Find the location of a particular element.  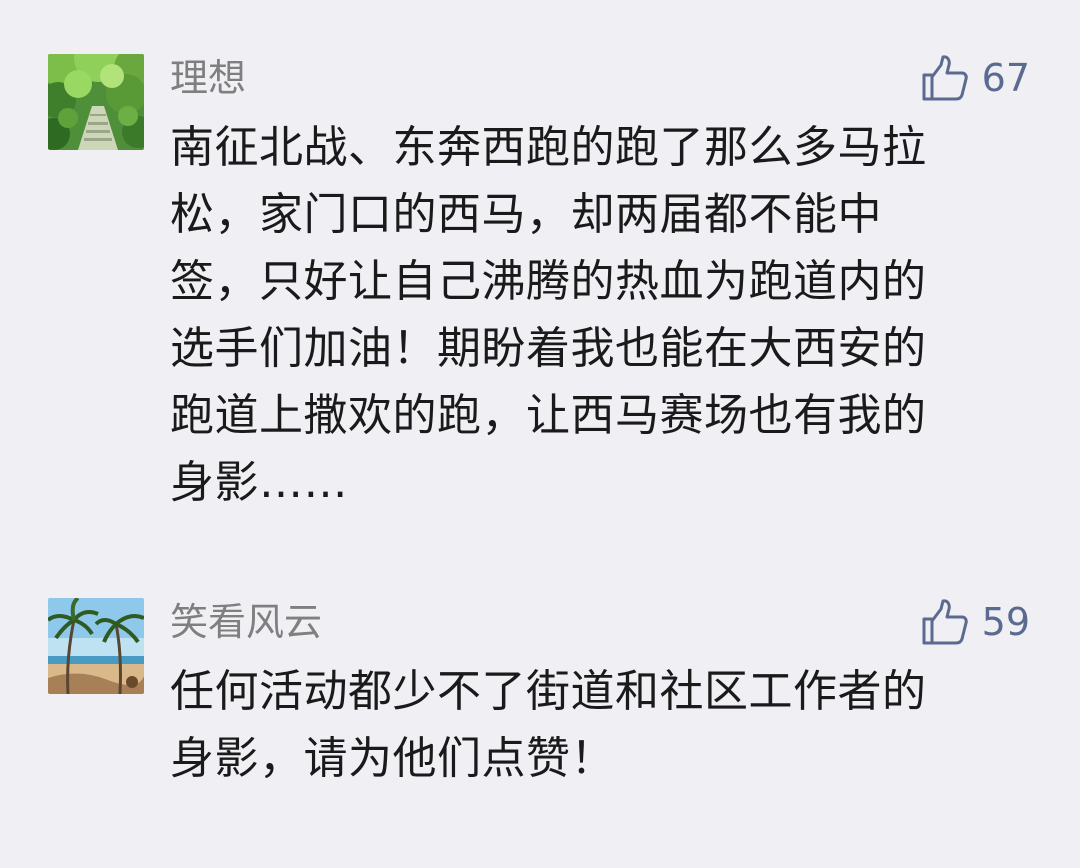

like-count: 67 is located at coordinates (1005, 78).